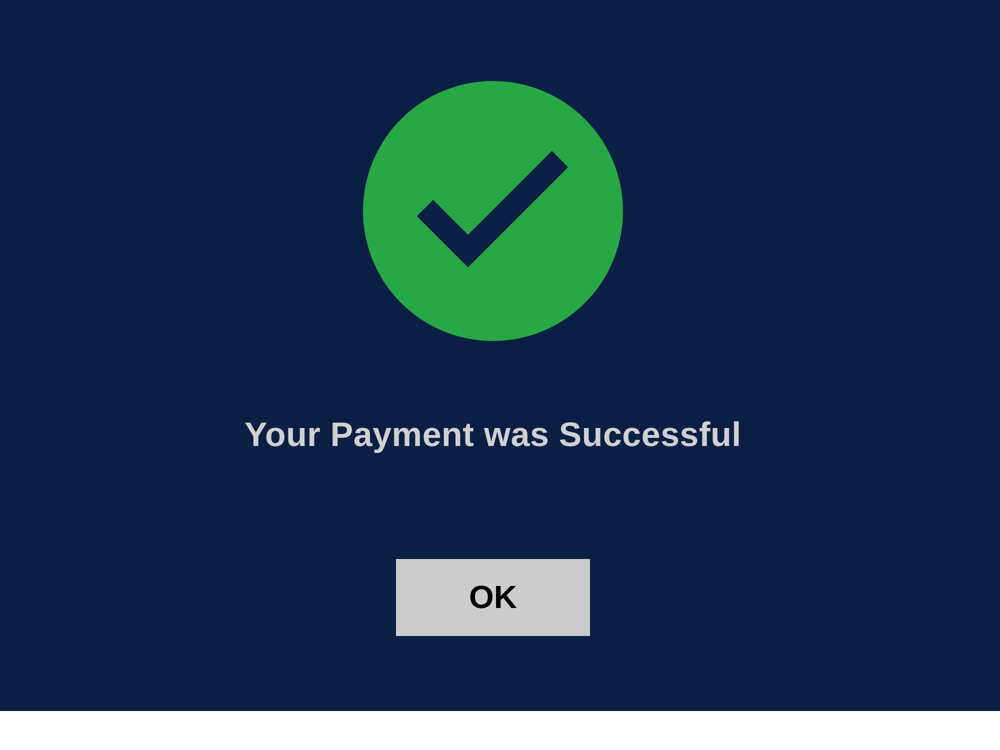 The image size is (1000, 750). Describe the element at coordinates (493, 211) in the screenshot. I see `check-circle-icon` at that location.